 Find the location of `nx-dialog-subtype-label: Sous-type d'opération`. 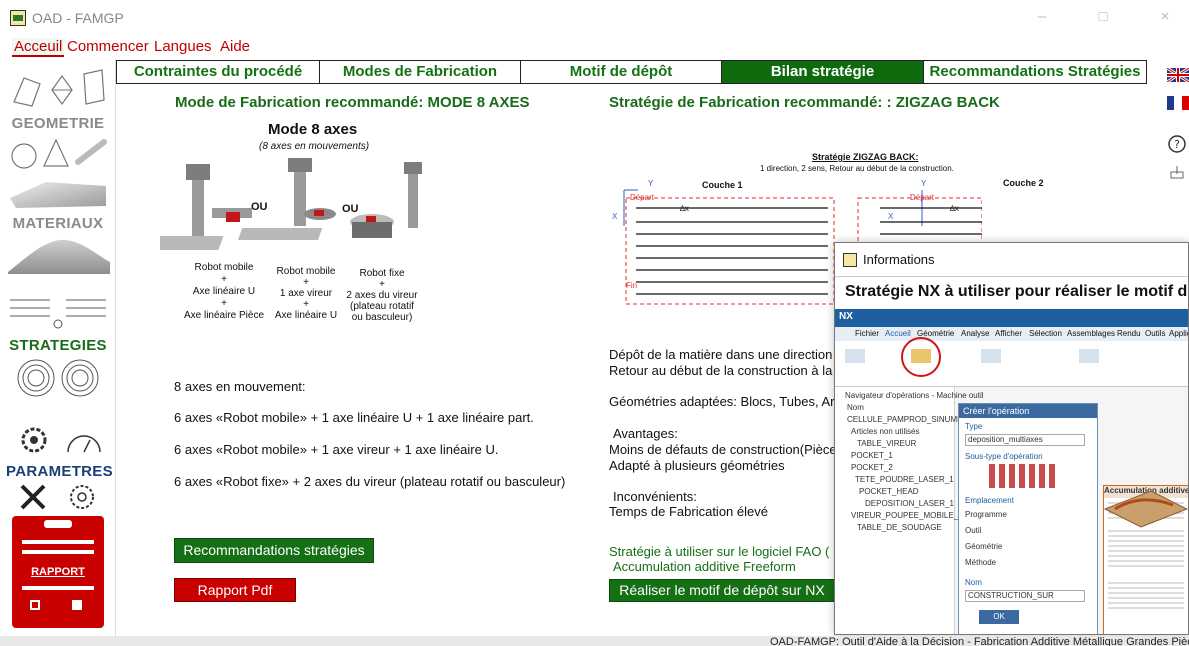

nx-dialog-subtype-label: Sous-type d'opération is located at coordinates (1004, 456).